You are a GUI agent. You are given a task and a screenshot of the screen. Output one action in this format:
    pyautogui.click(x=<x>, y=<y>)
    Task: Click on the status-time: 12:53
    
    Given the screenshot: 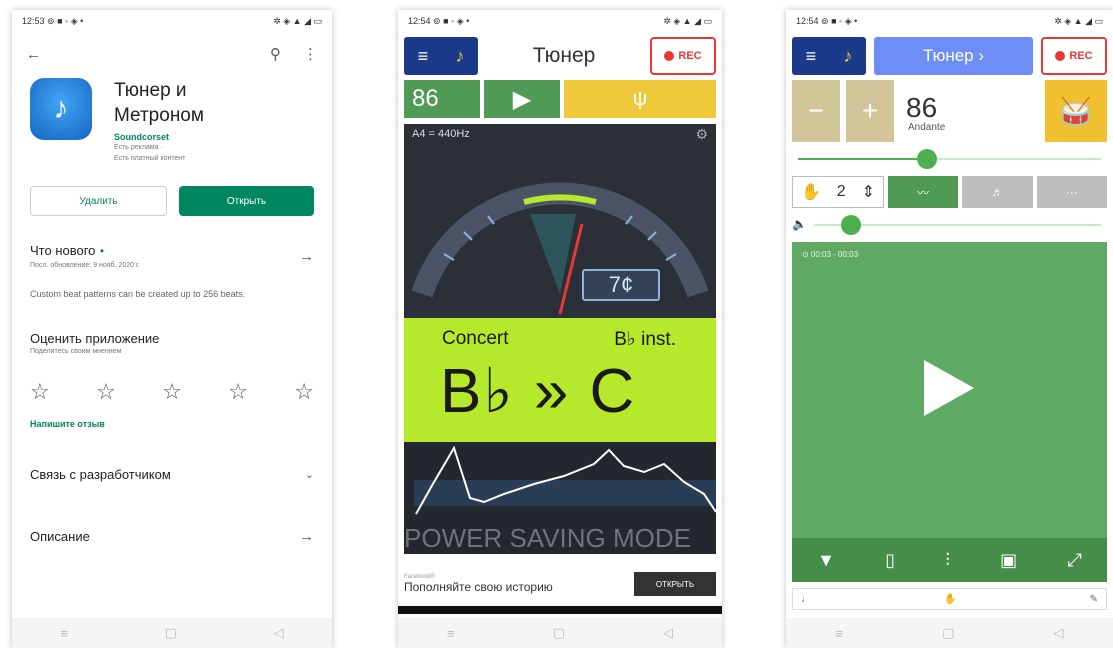 What is the action you would take?
    pyautogui.click(x=33, y=20)
    